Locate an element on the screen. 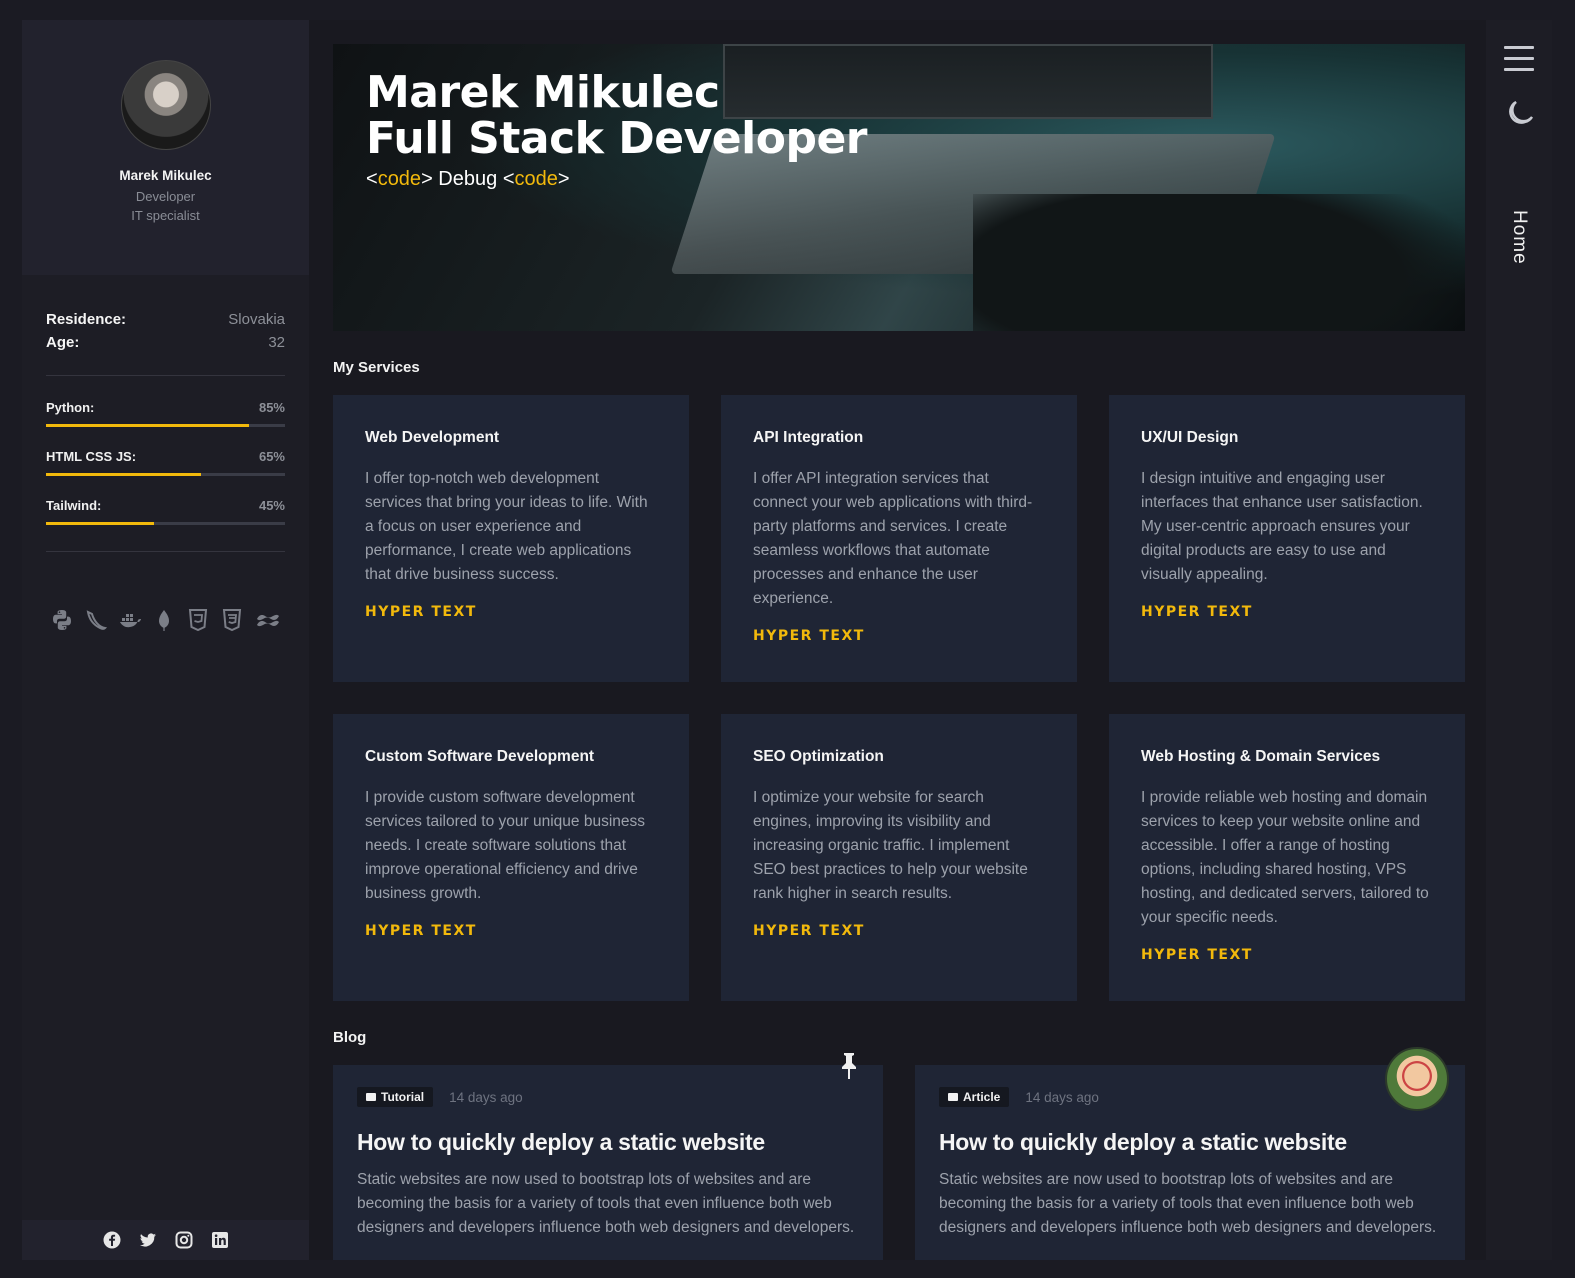 This screenshot has width=1575, height=1278. service-title: UX/UI Design is located at coordinates (1190, 437).